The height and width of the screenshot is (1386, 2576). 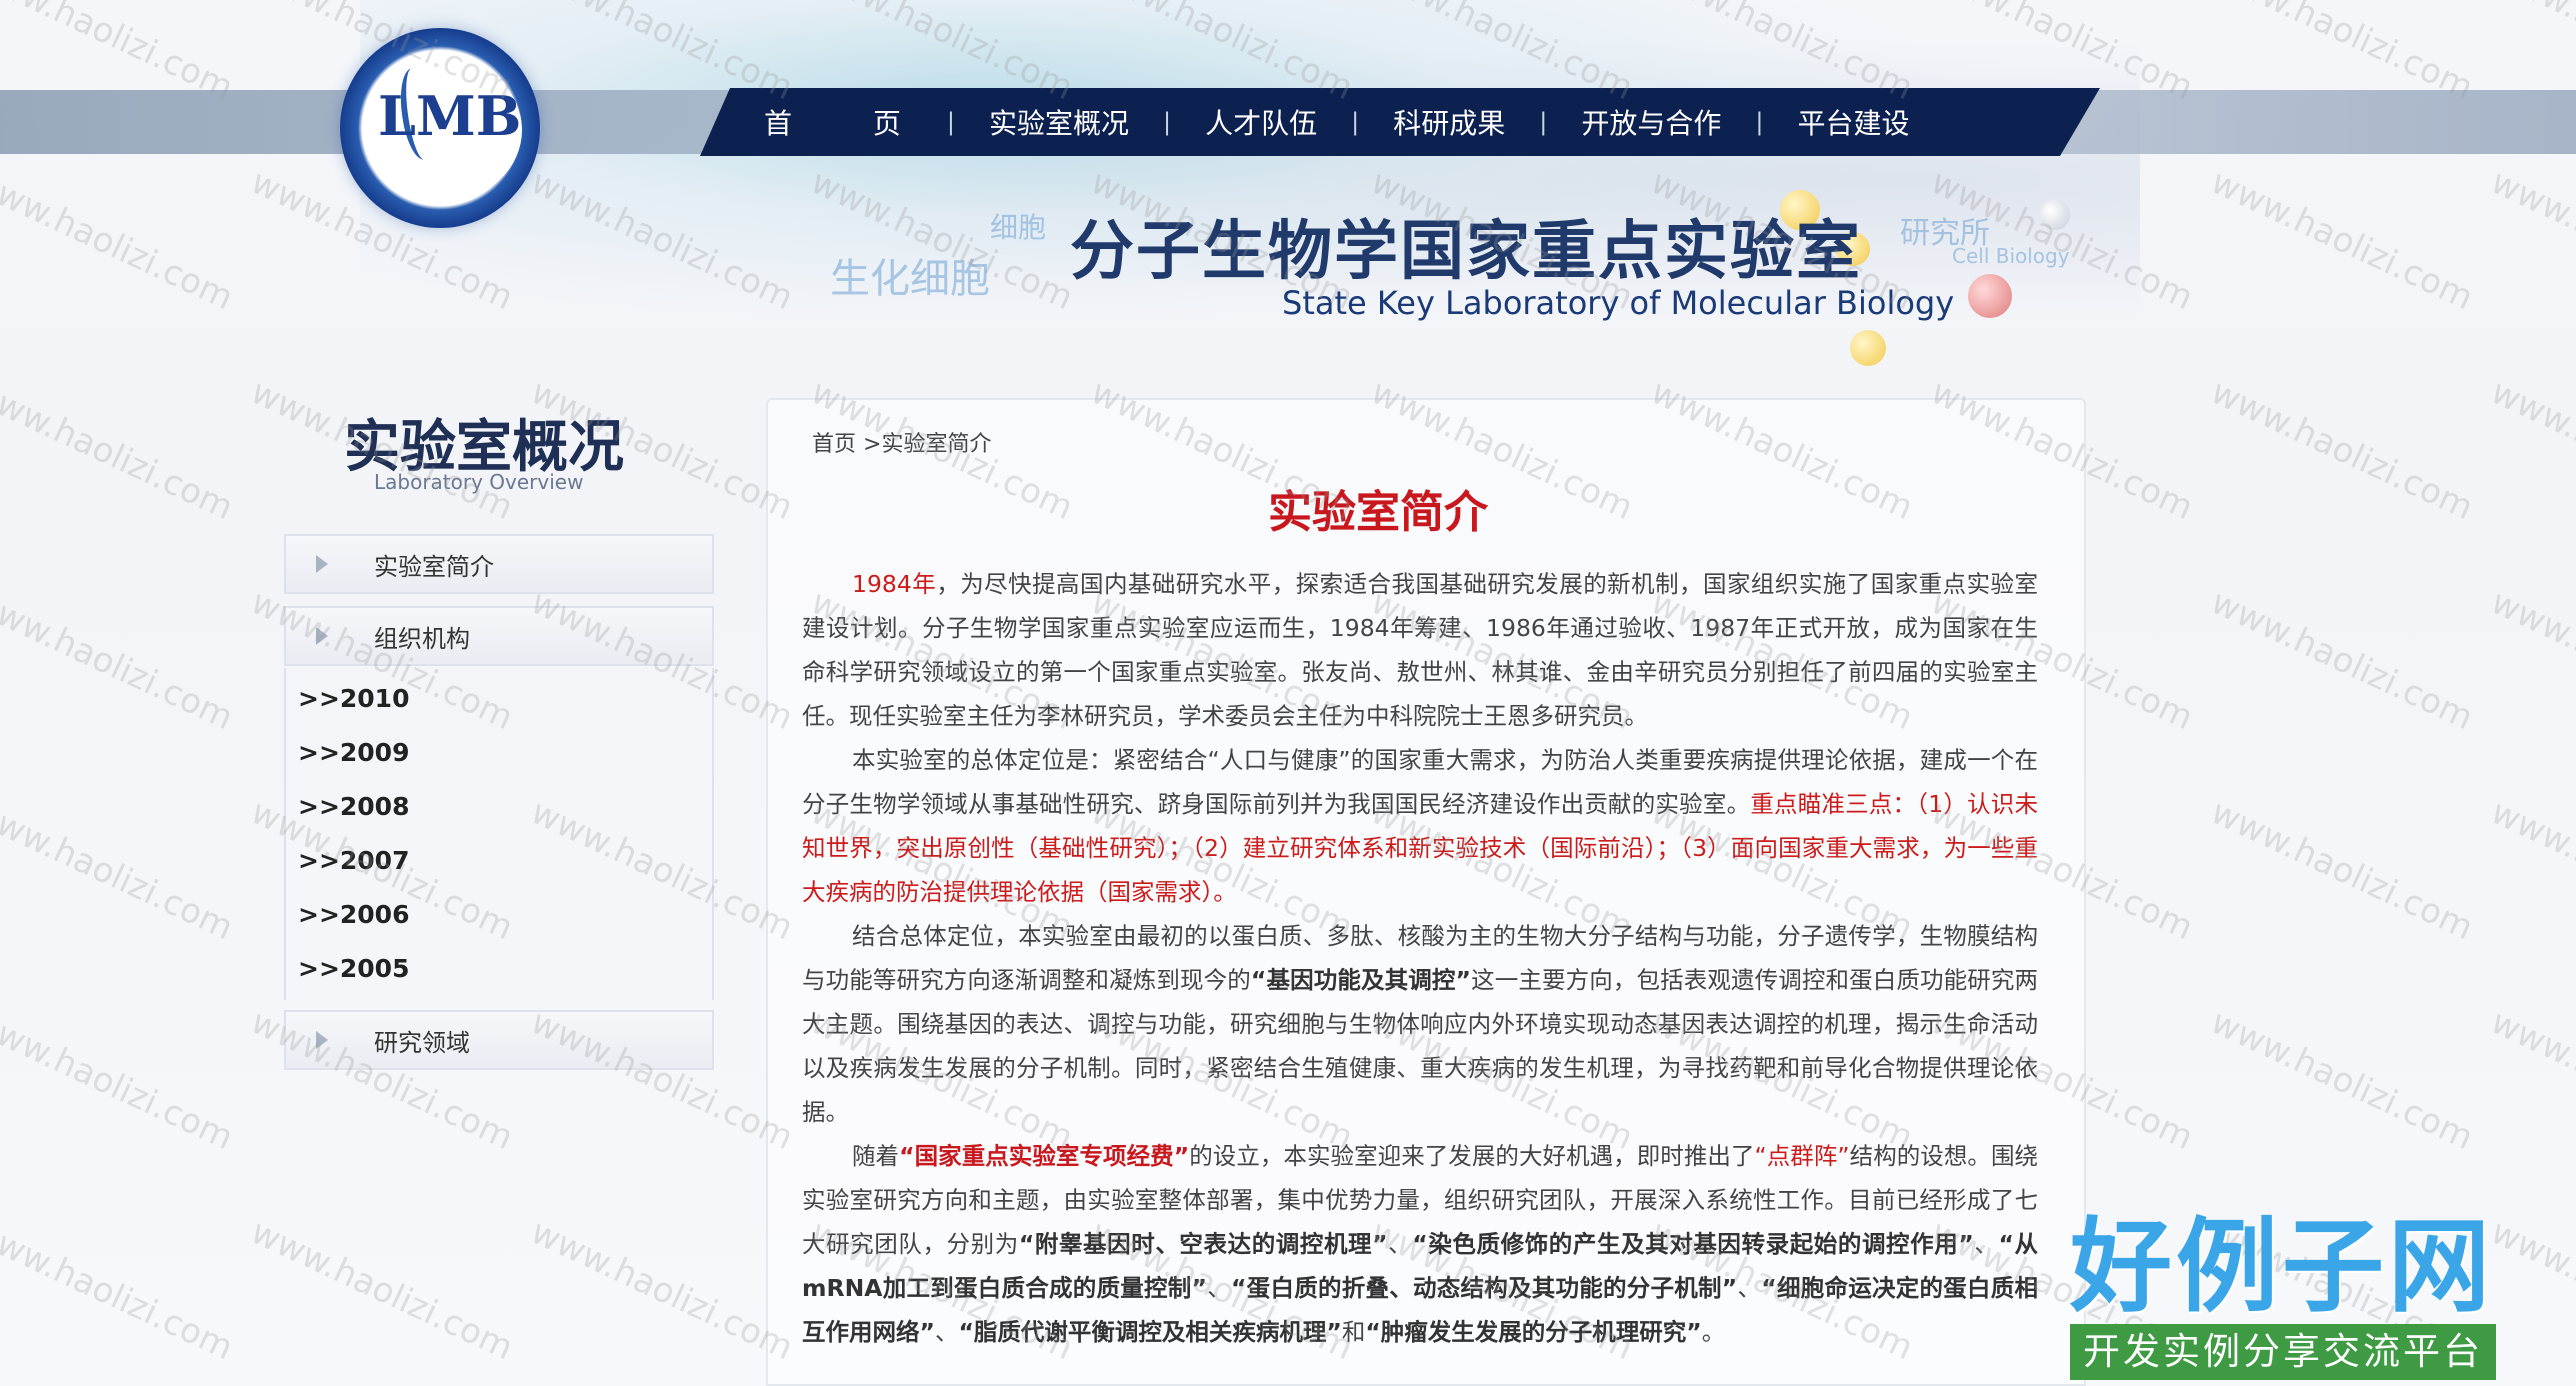 What do you see at coordinates (499, 636) in the screenshot?
I see `sidebar-item-organization: 组织机构` at bounding box center [499, 636].